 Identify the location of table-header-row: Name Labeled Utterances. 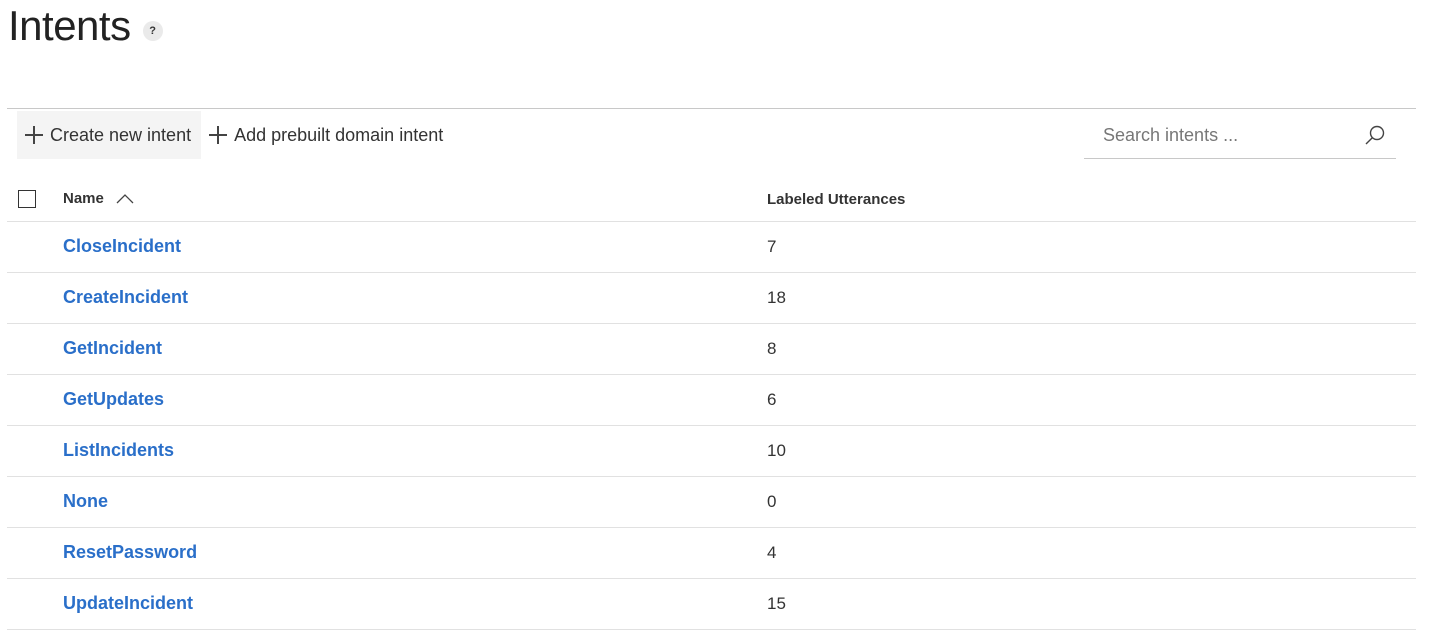
(711, 199).